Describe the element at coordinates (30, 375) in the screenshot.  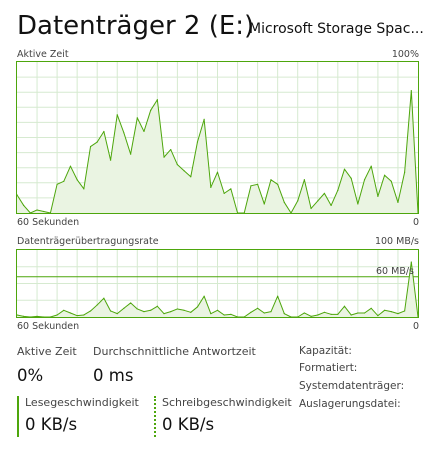
I see `active-time-stat-value: 0%` at that location.